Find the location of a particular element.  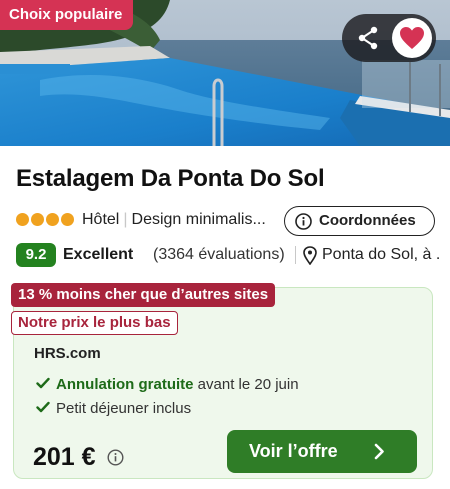

chevron-right-icon is located at coordinates (379, 451).